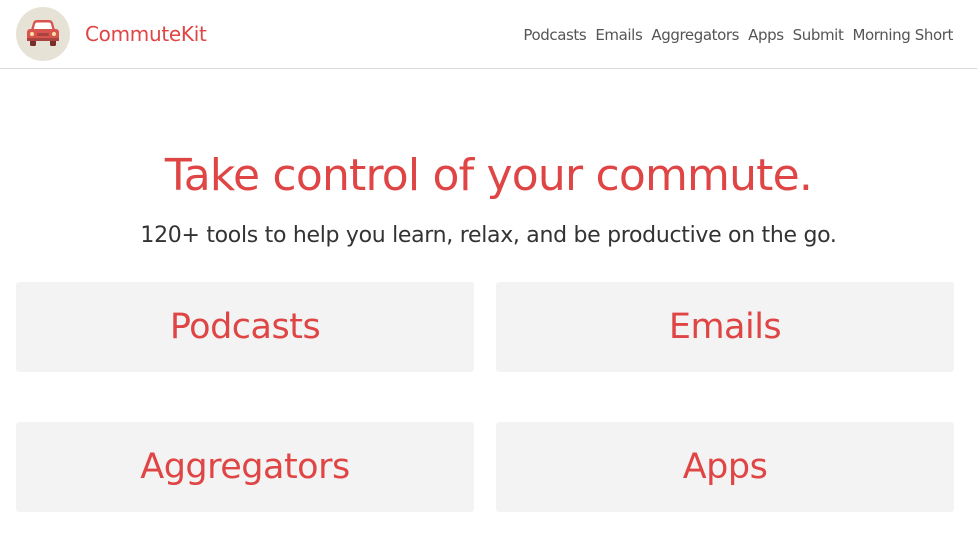 This screenshot has width=977, height=543. I want to click on category-card-label: Emails, so click(725, 327).